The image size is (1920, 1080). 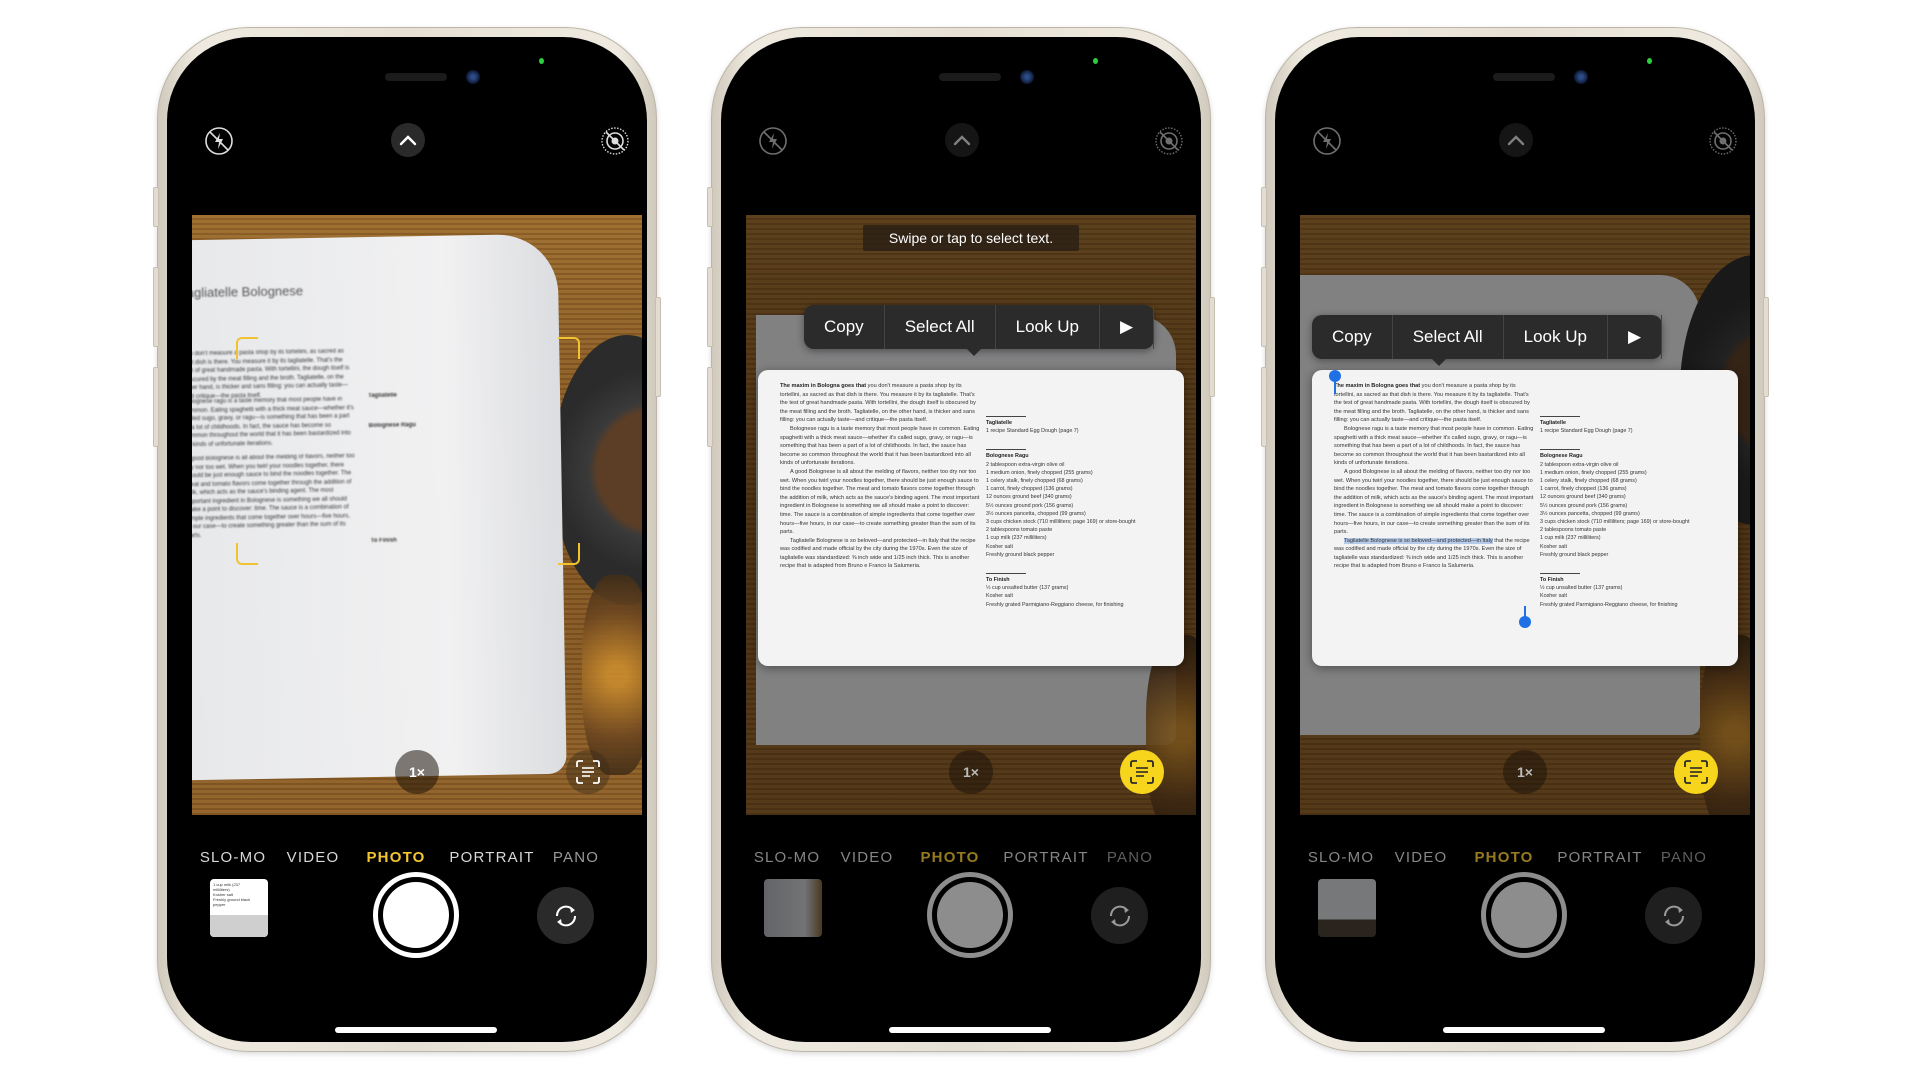 What do you see at coordinates (383, 396) in the screenshot?
I see `blurred-ingredients-1: Tagliatelle` at bounding box center [383, 396].